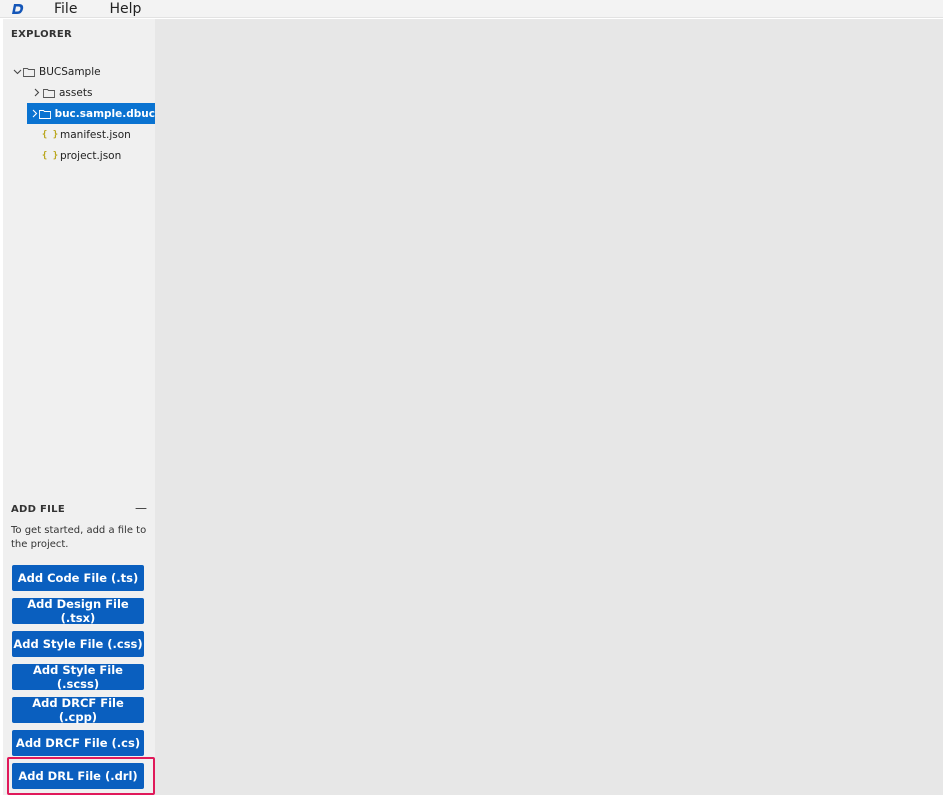 The height and width of the screenshot is (795, 943). What do you see at coordinates (42, 34) in the screenshot?
I see `explorer-title: EXPLORER` at bounding box center [42, 34].